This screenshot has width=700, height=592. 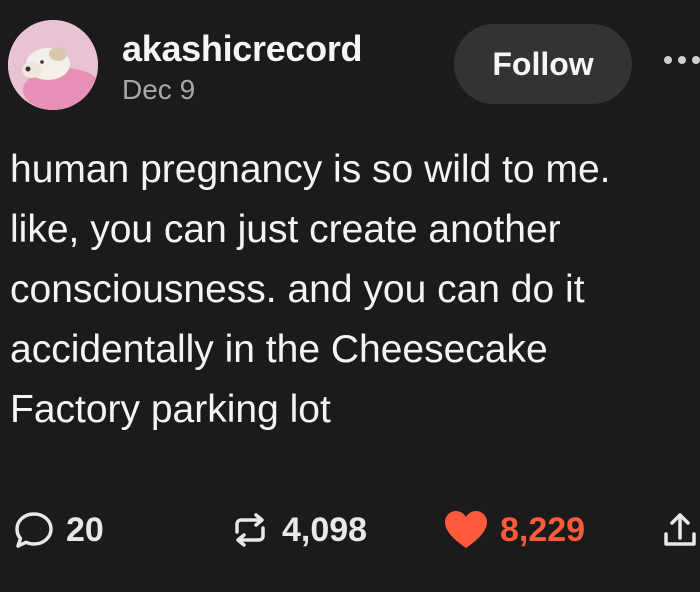 I want to click on reply-count: 20, so click(x=85, y=529).